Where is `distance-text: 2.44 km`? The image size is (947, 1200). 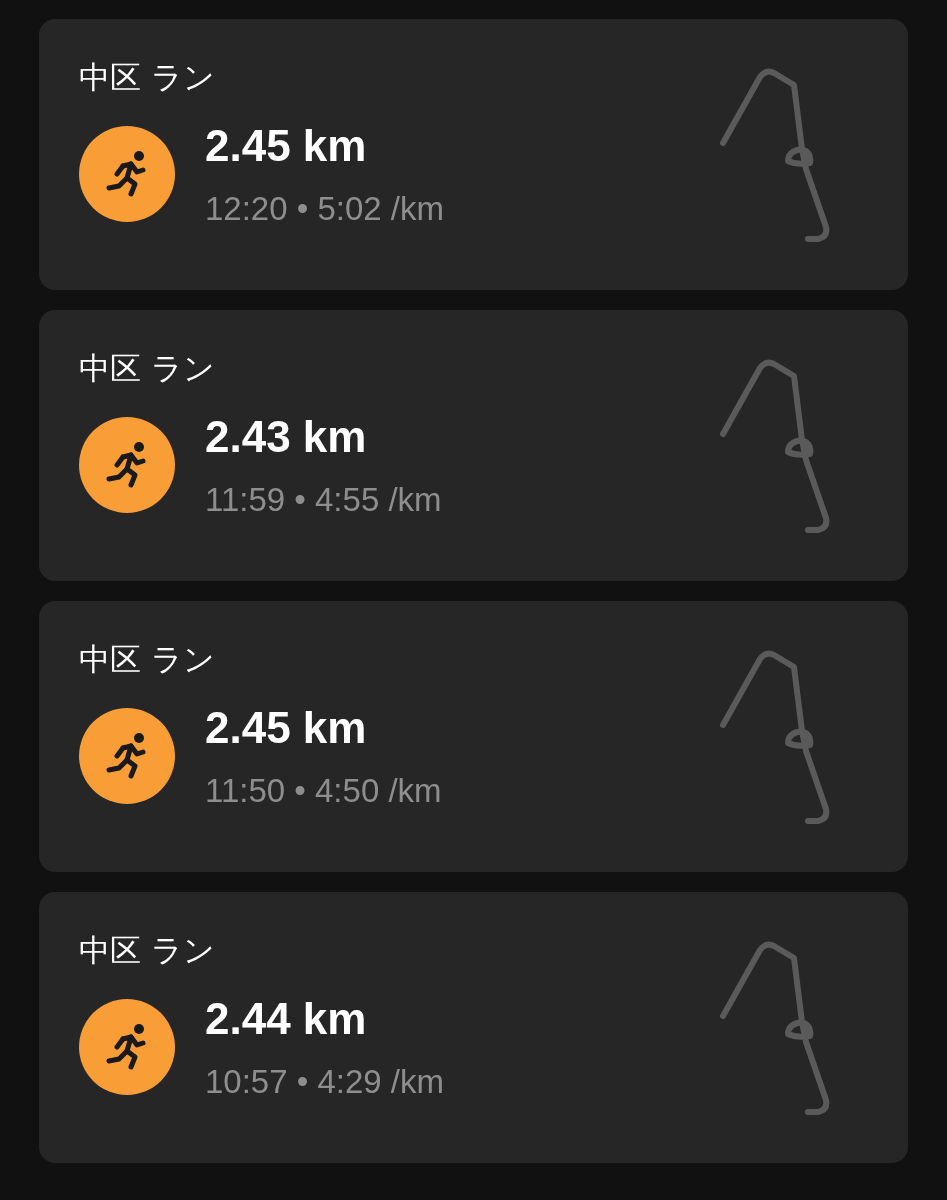 distance-text: 2.44 km is located at coordinates (286, 1019).